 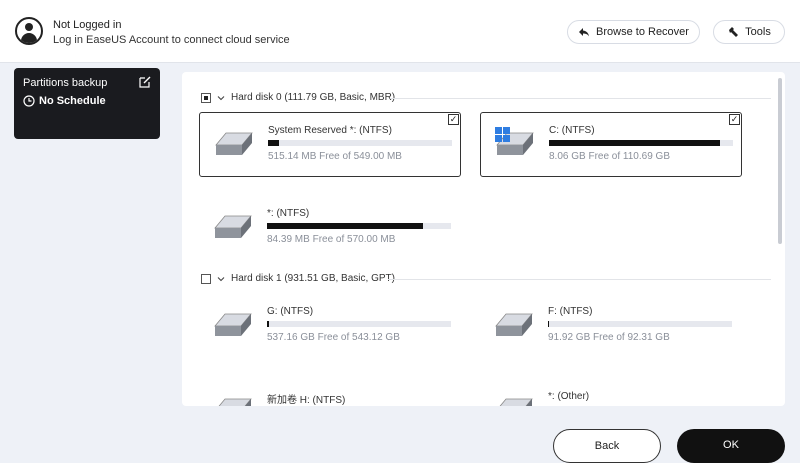 What do you see at coordinates (145, 82) in the screenshot?
I see `edit-icon` at bounding box center [145, 82].